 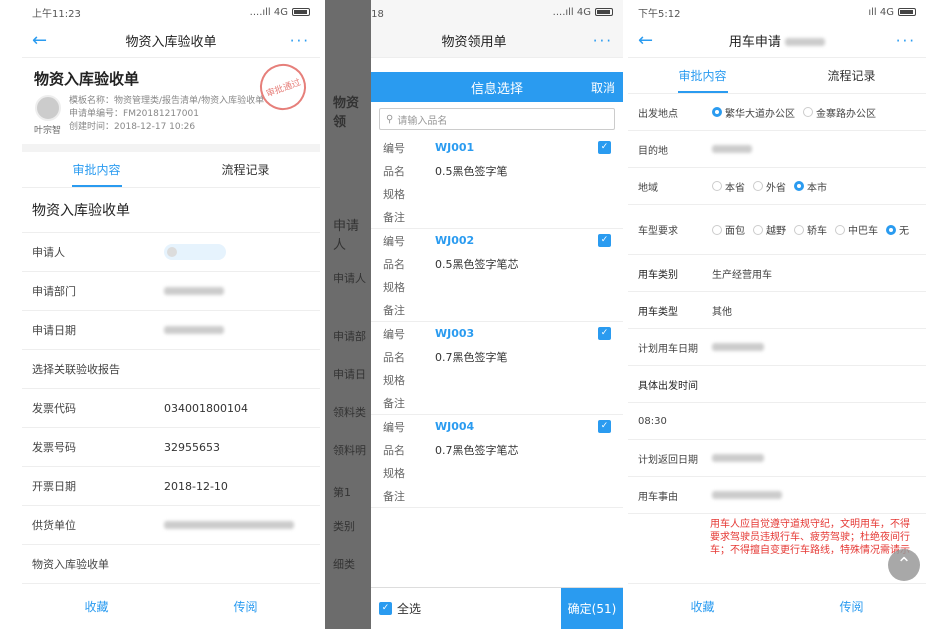 I want to click on field-row: 申请部门, so click(x=171, y=291).